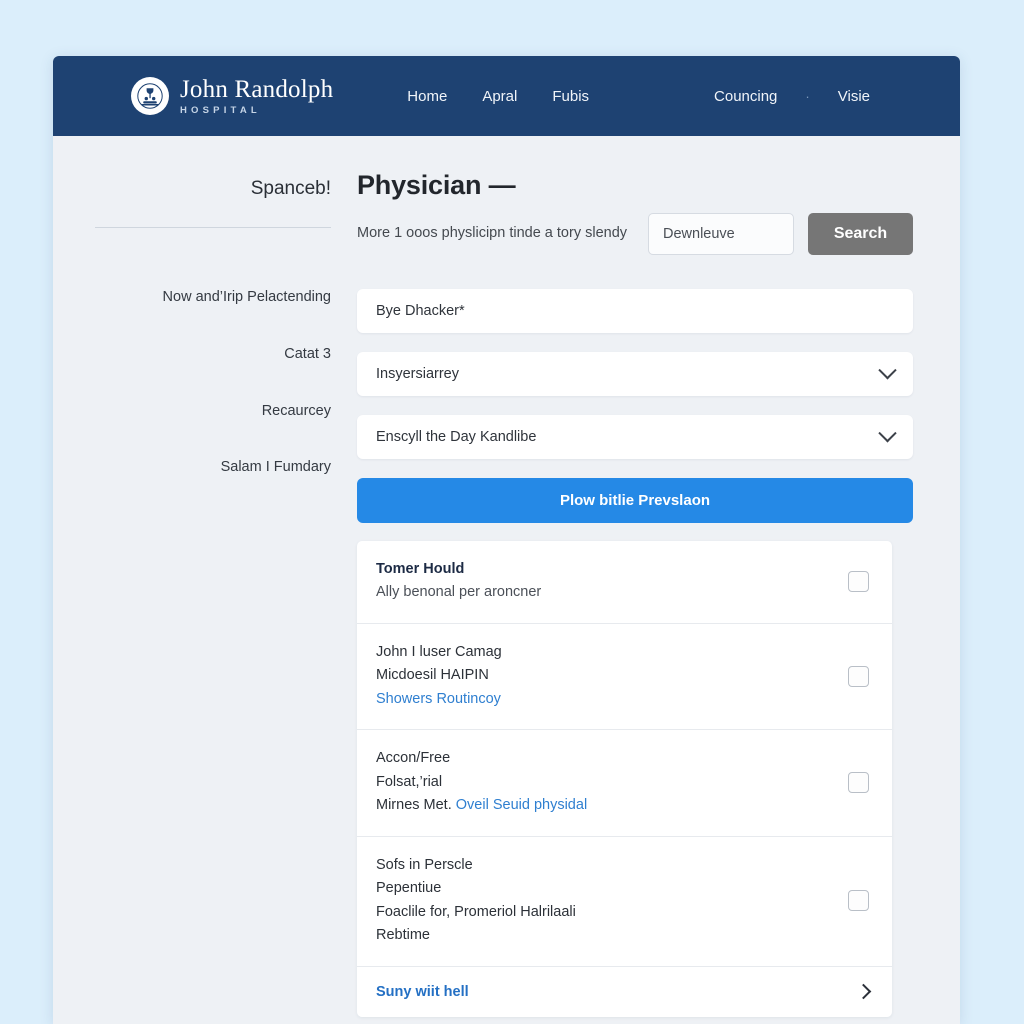 The image size is (1024, 1024). I want to click on result-row: Tomer Hould Ally benonal per aroncner, so click(624, 582).